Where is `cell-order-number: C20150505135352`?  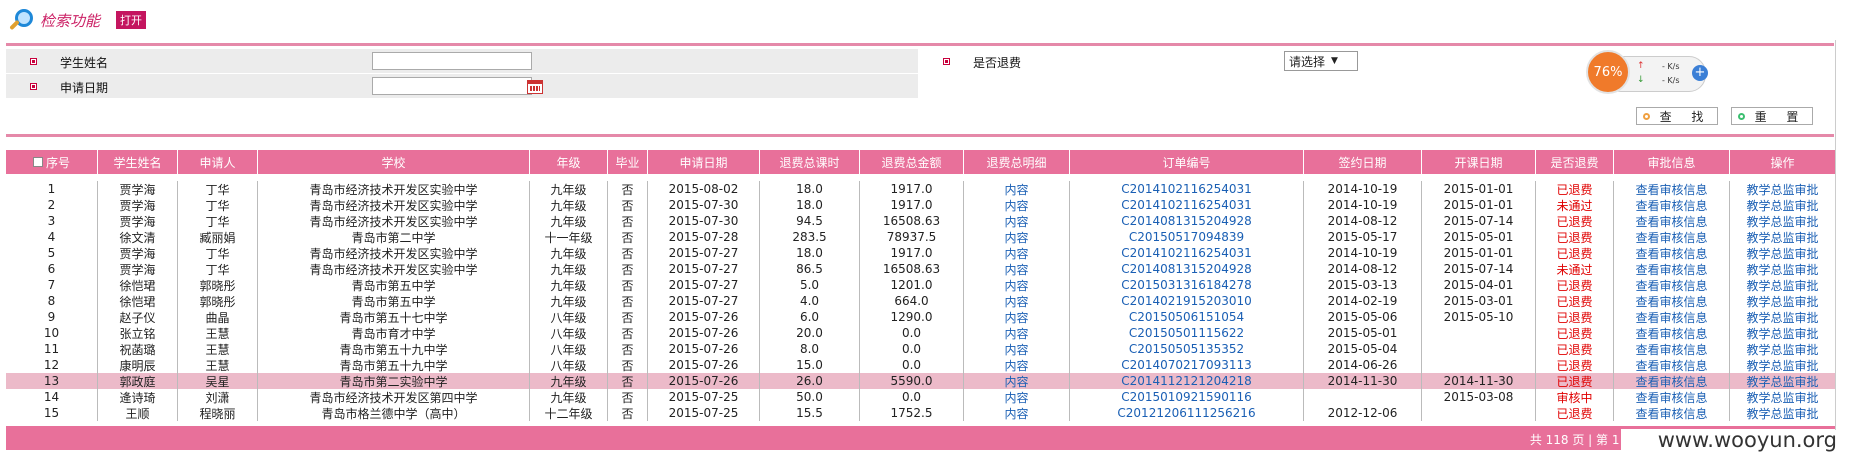
cell-order-number: C20150505135352 is located at coordinates (1187, 349).